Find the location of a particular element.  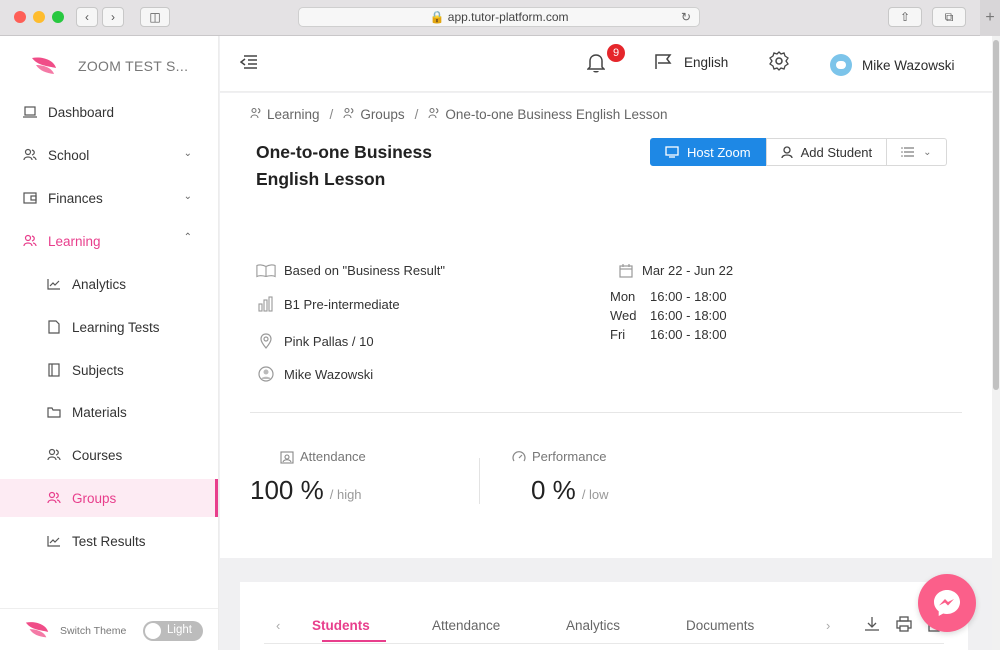

sidebar-item-materials: Materials is located at coordinates (109, 412).